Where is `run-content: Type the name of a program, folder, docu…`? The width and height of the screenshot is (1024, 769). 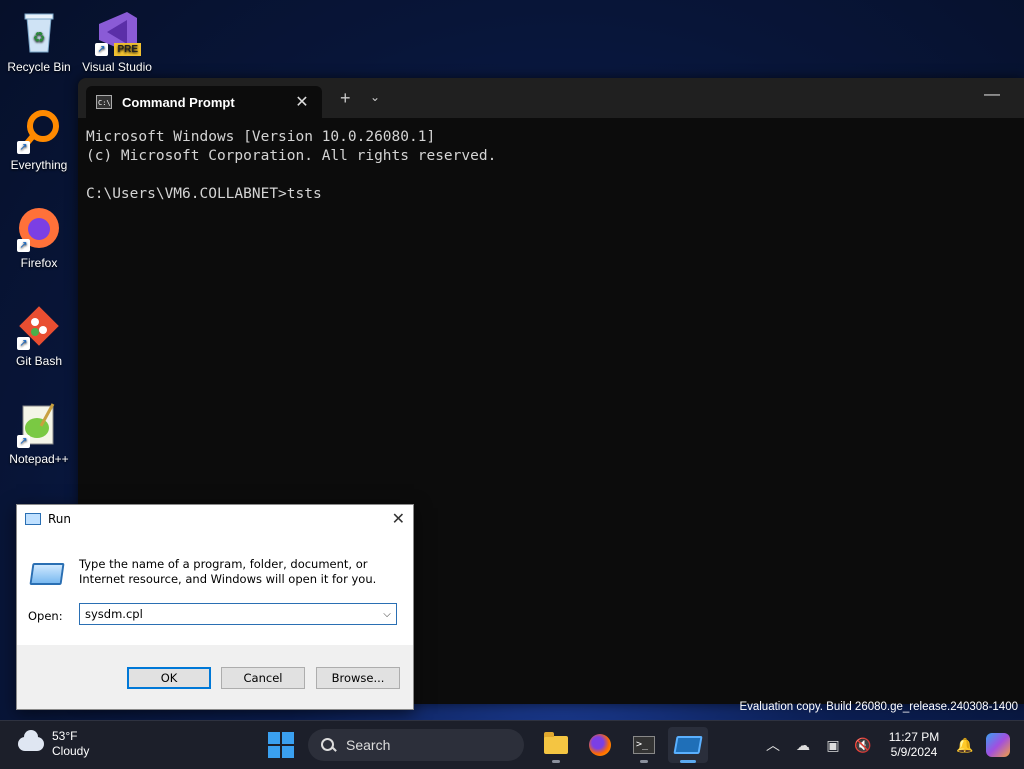 run-content: Type the name of a program, folder, docu… is located at coordinates (215, 589).